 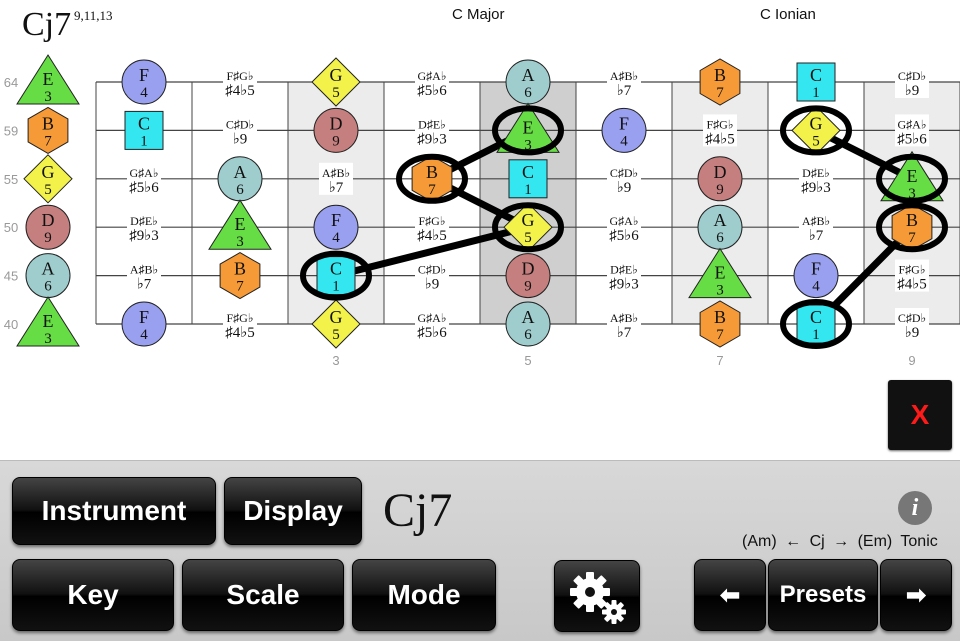 I want to click on note-name: E, so click(x=528, y=127).